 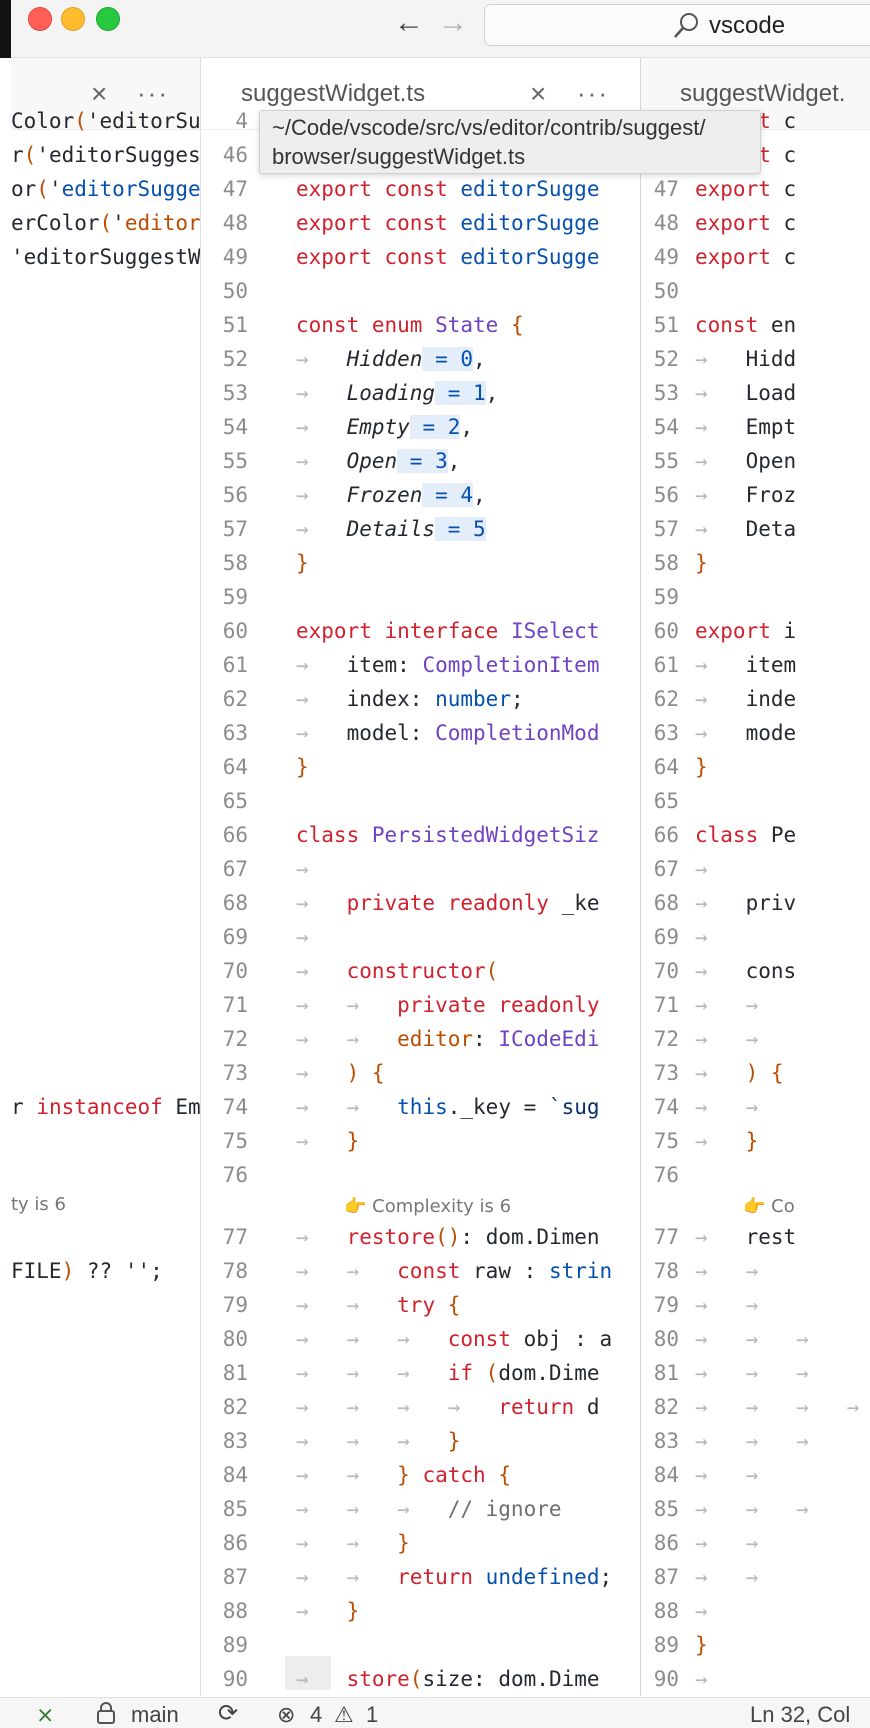 What do you see at coordinates (224, 1475) in the screenshot?
I see `line-number: 84` at bounding box center [224, 1475].